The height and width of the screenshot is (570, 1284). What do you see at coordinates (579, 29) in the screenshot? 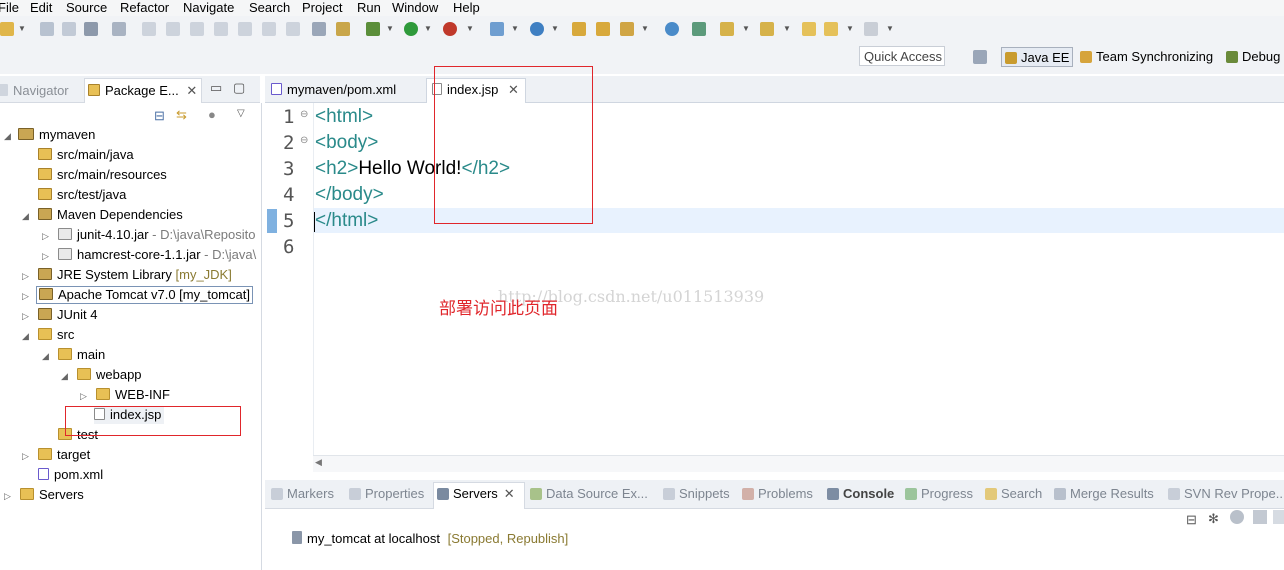
I see `open-type-icon` at bounding box center [579, 29].